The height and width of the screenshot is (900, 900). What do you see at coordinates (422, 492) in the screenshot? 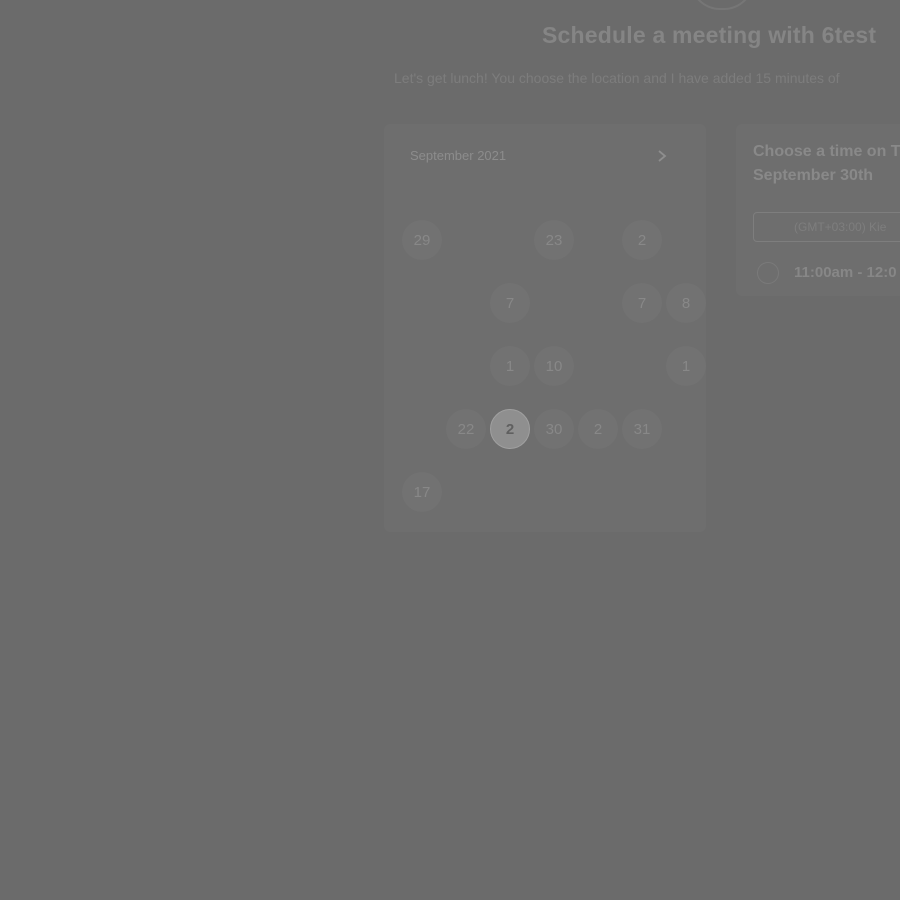
I see `calendar-day: 17` at bounding box center [422, 492].